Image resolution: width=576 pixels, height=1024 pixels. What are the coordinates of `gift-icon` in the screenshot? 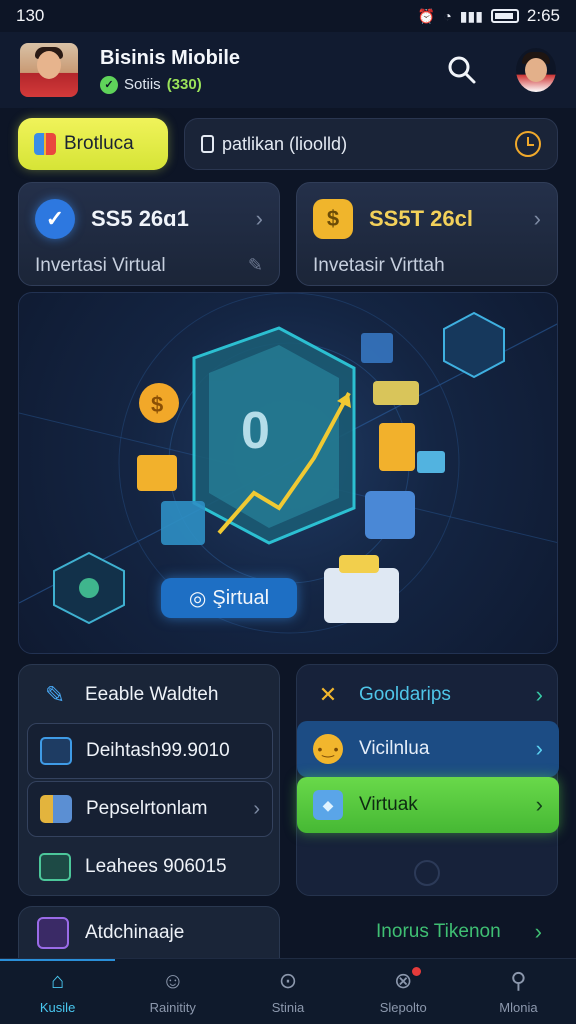 It's located at (45, 144).